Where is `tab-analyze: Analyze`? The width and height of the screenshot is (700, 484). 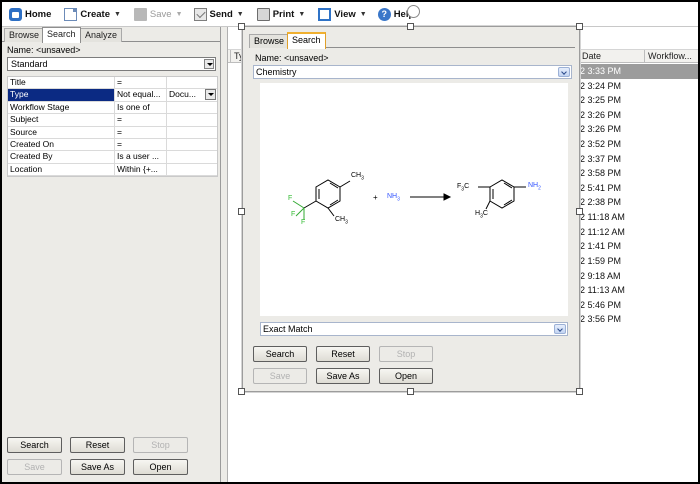
tab-analyze: Analyze is located at coordinates (101, 35).